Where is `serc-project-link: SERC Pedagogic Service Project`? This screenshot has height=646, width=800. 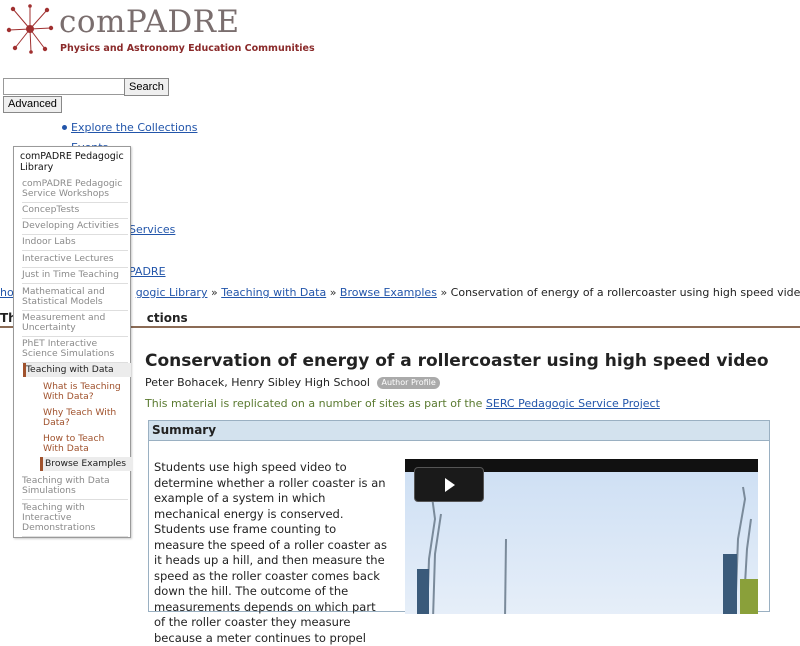 serc-project-link: SERC Pedagogic Service Project is located at coordinates (573, 403).